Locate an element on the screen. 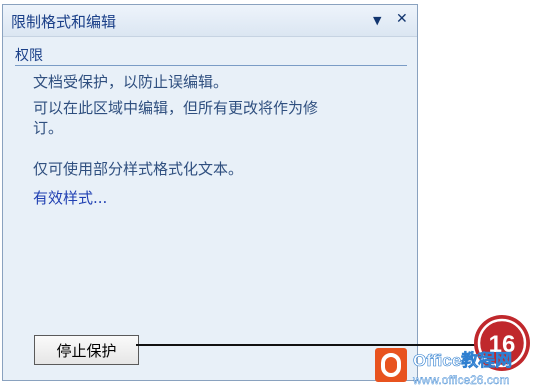  section-divider is located at coordinates (211, 65).